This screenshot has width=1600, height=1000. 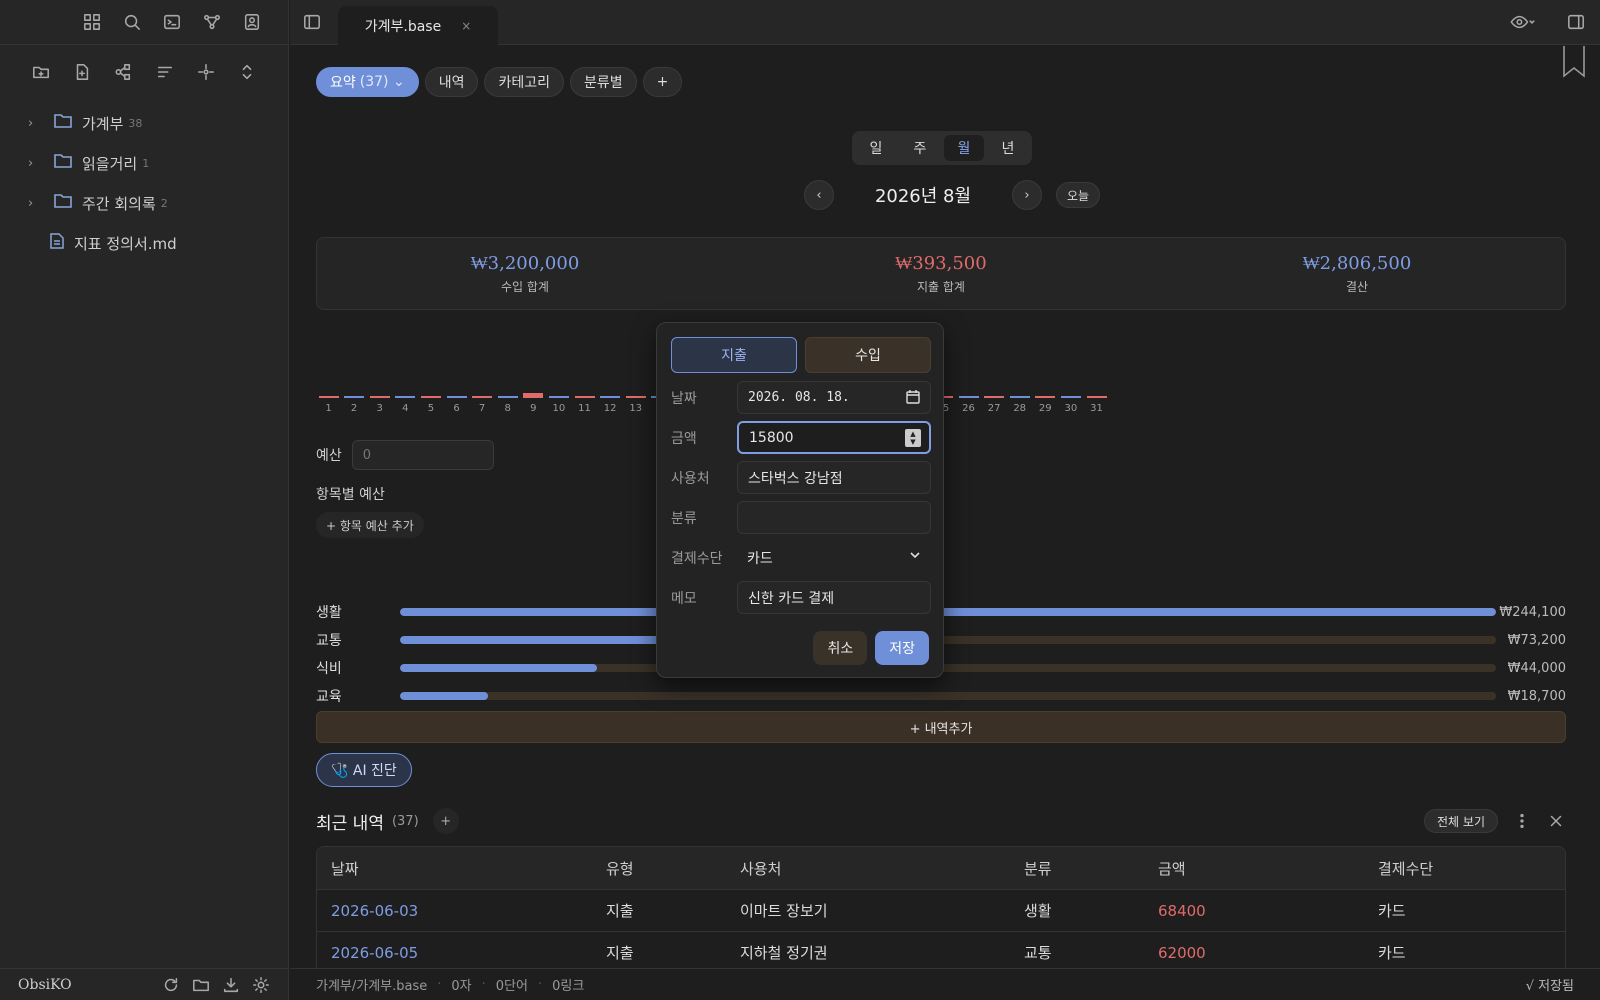 What do you see at coordinates (840, 648) in the screenshot?
I see `cancel-button: 취소` at bounding box center [840, 648].